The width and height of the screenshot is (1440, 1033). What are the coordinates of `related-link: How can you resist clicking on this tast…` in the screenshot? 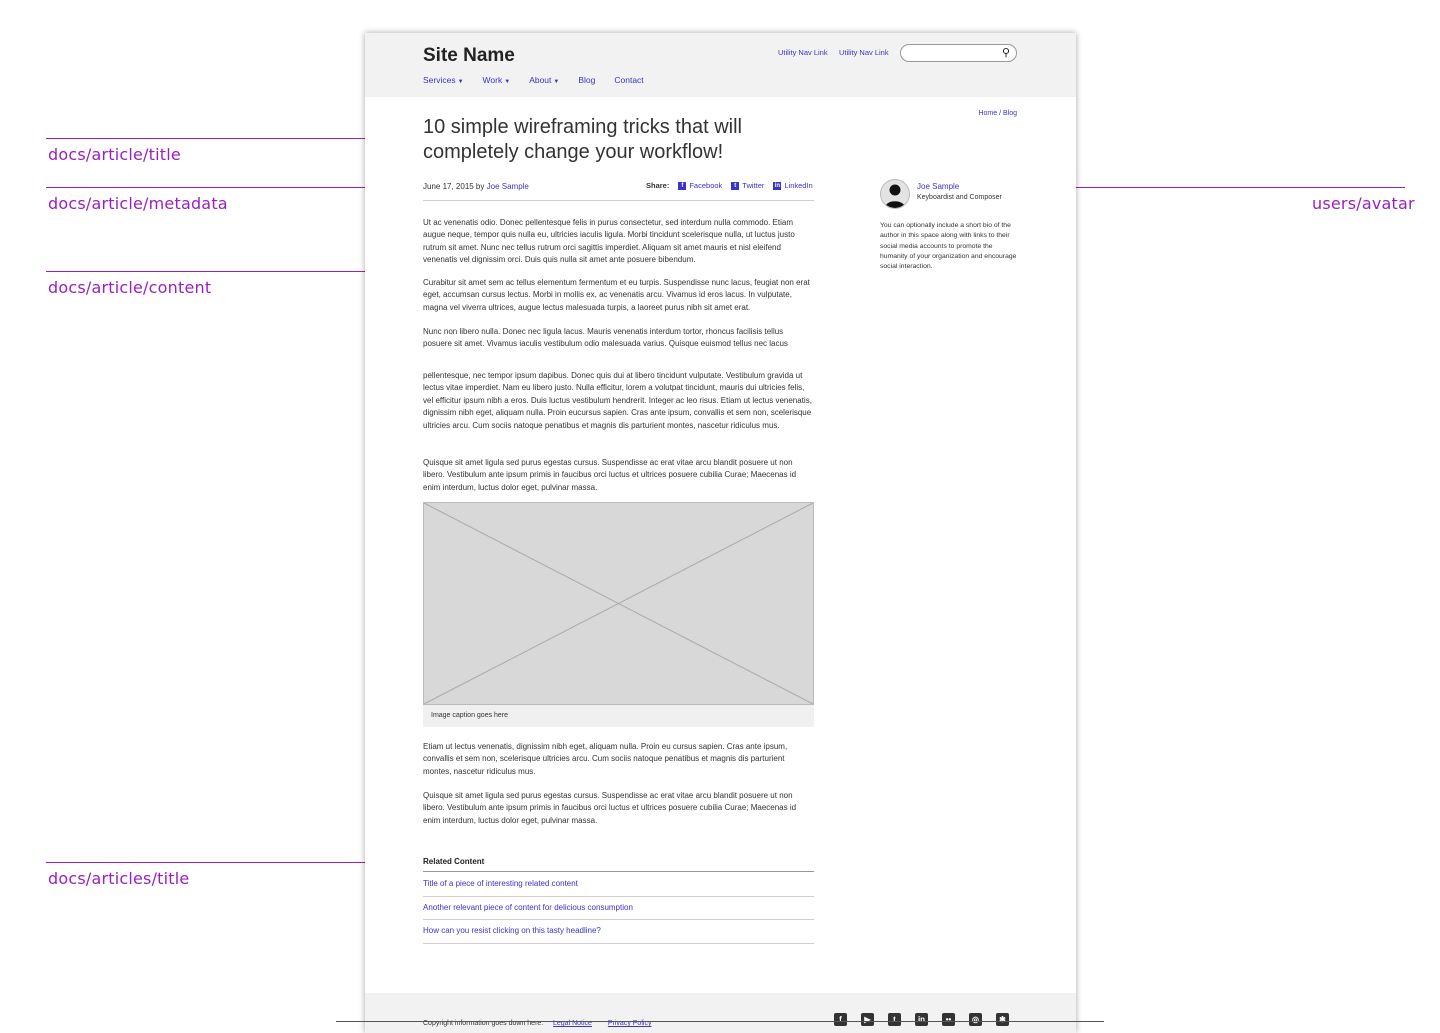 It's located at (512, 930).